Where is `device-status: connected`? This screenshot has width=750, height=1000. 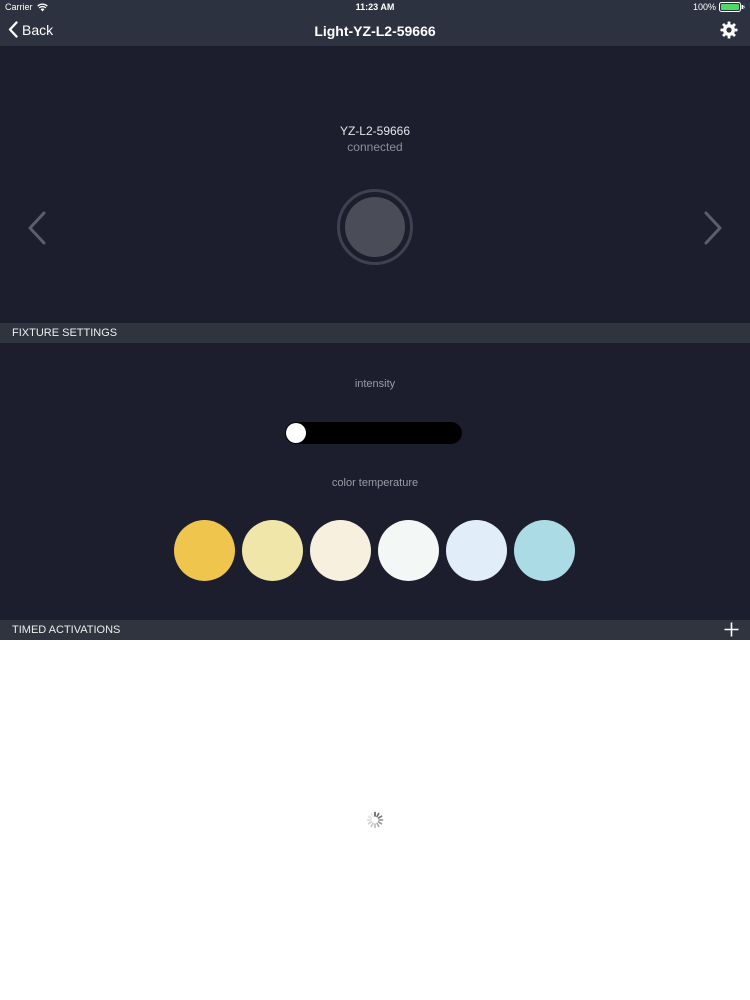
device-status: connected is located at coordinates (375, 147).